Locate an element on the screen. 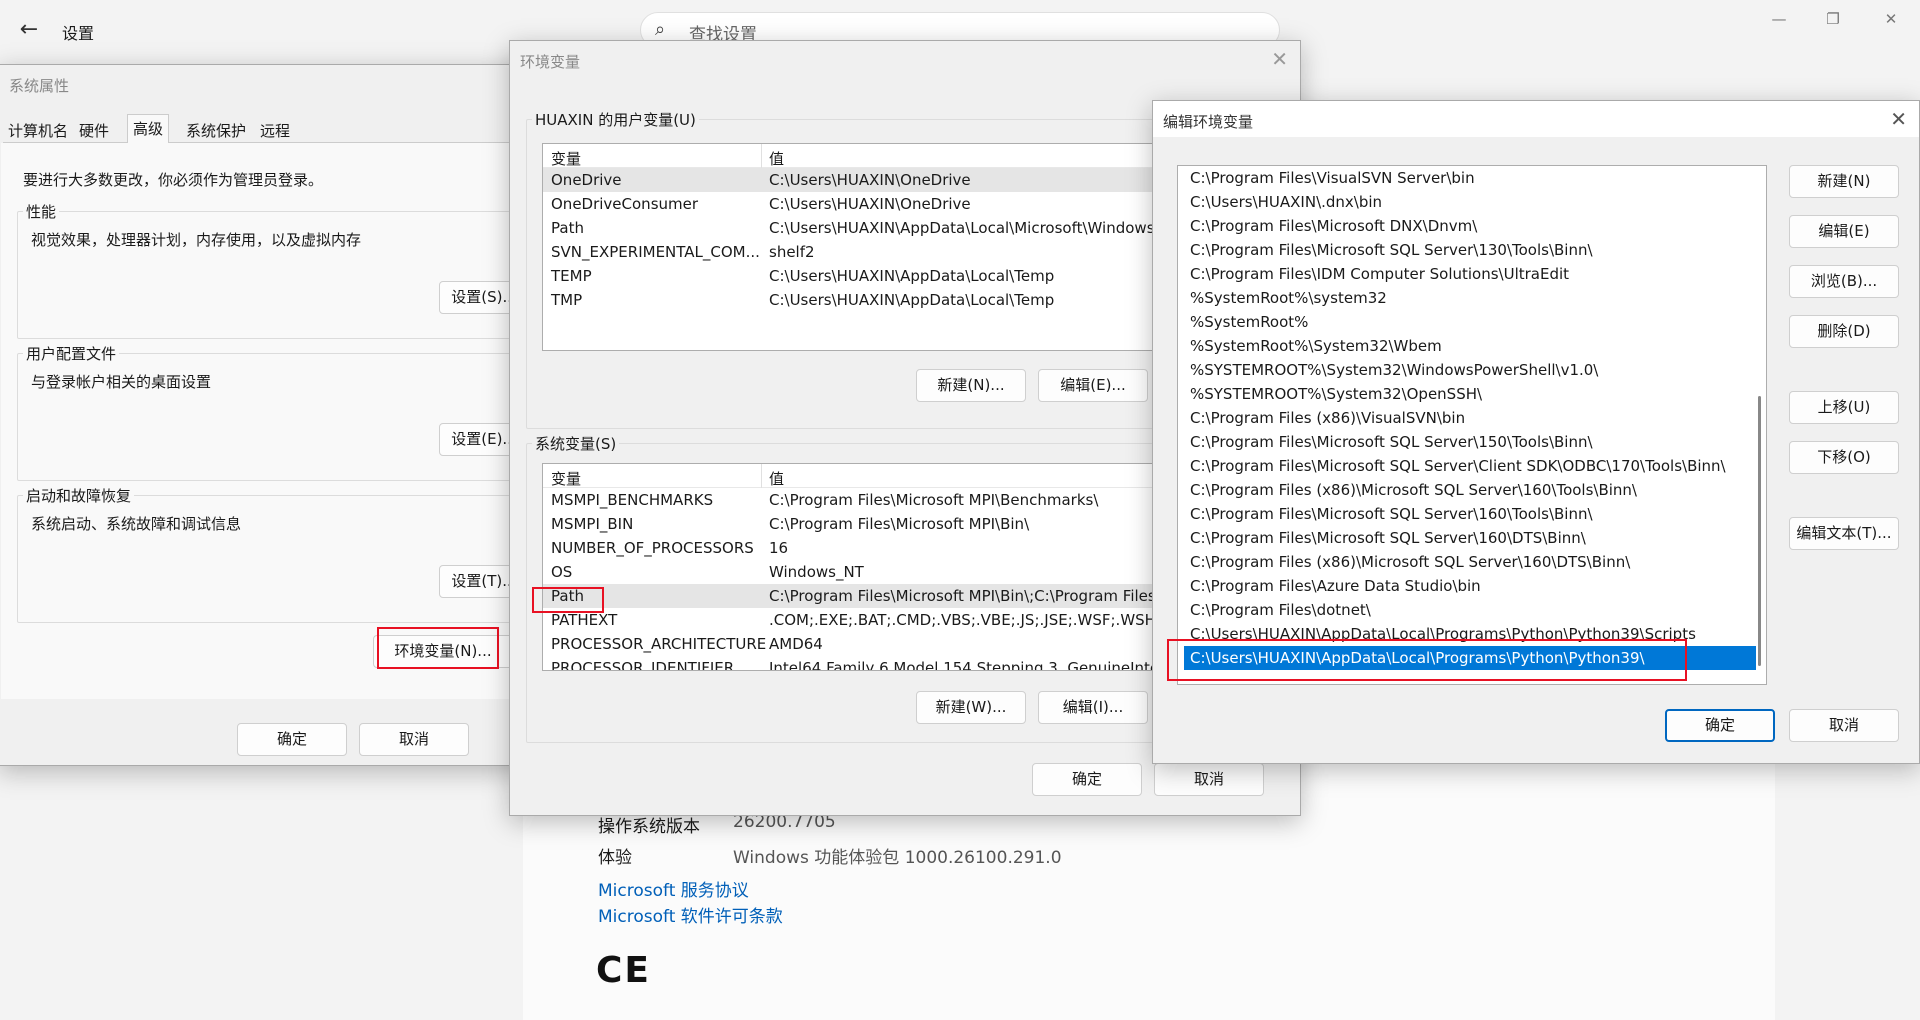  dialog-title: 系统属性 is located at coordinates (278, 83).